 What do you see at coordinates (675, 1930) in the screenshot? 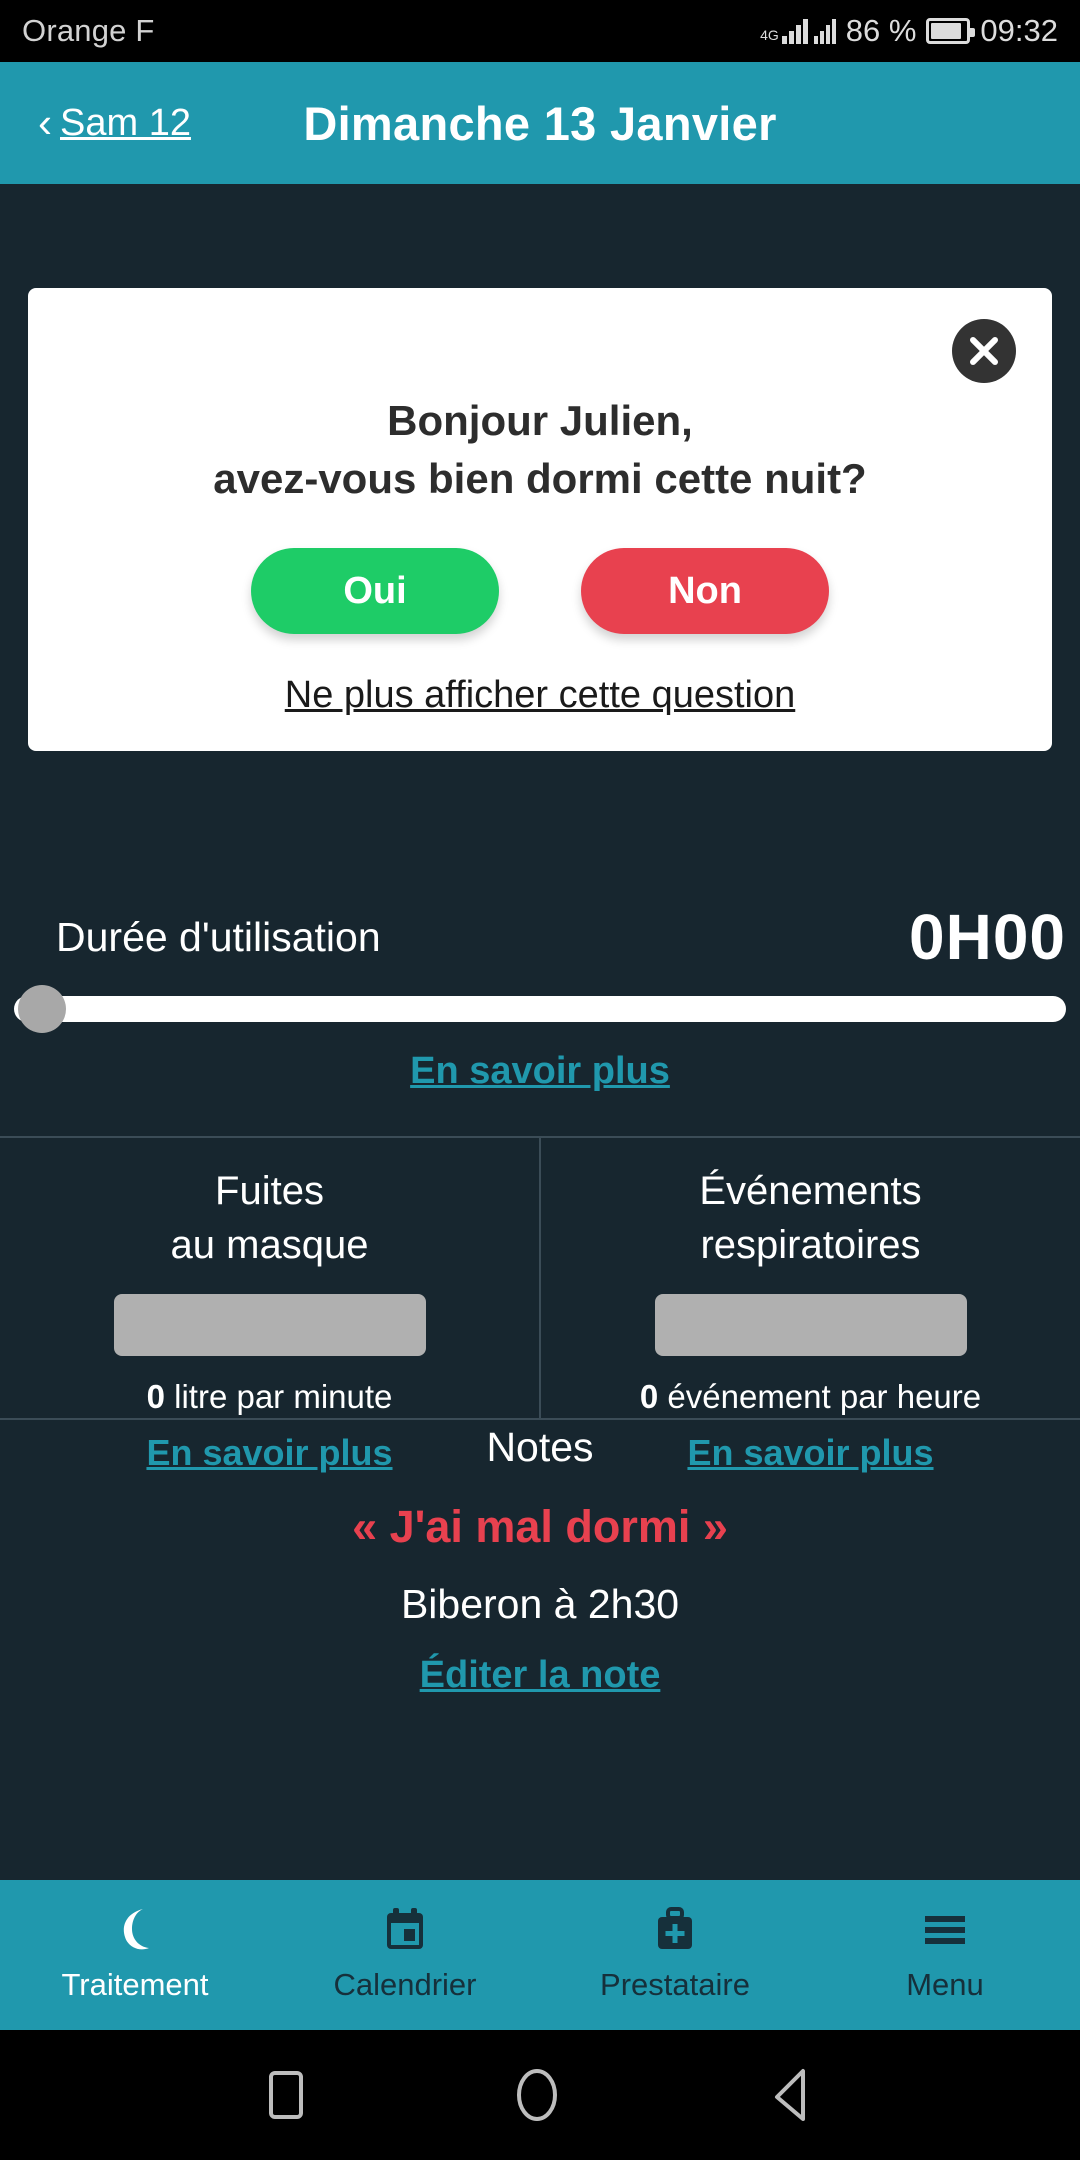
I see `medical-bag-icon` at bounding box center [675, 1930].